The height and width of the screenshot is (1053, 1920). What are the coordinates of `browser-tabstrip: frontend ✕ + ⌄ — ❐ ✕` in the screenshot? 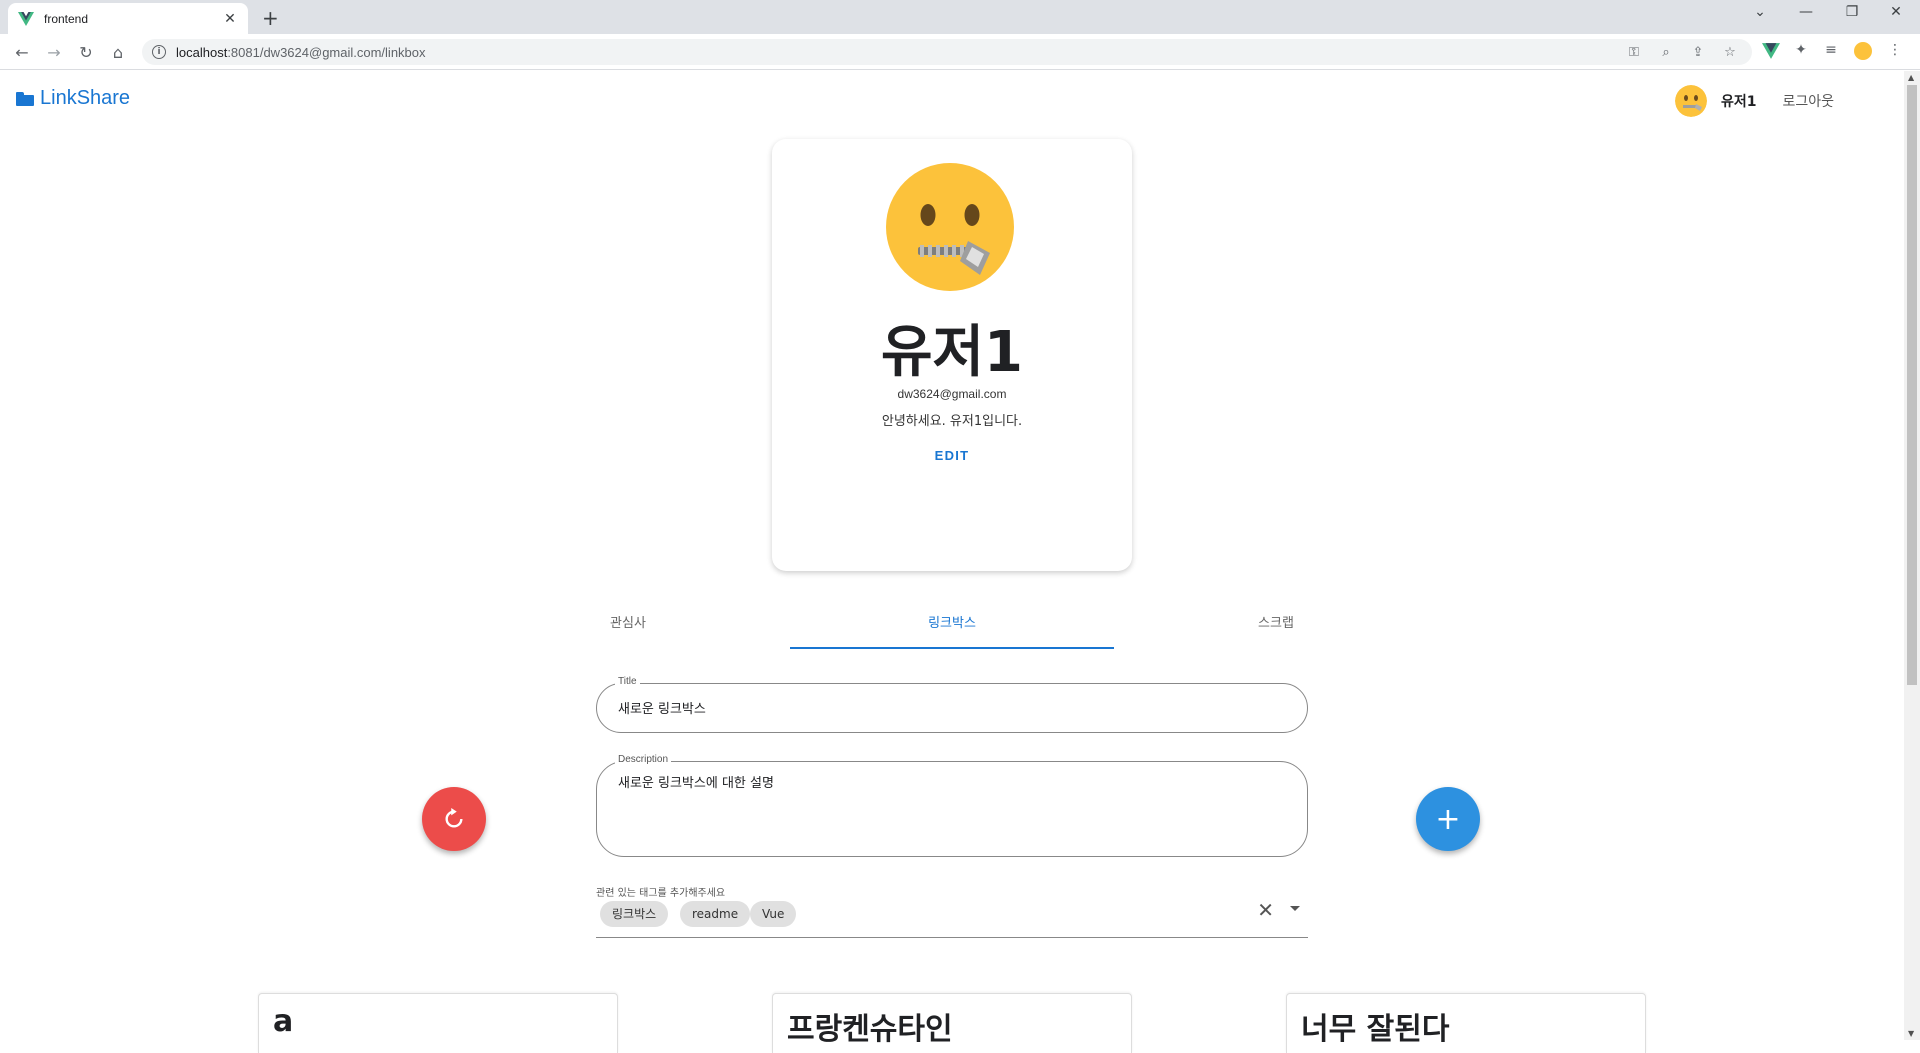 It's located at (960, 17).